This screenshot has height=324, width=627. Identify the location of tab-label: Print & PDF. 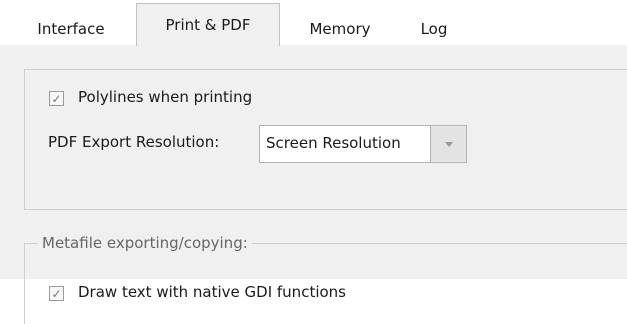
(208, 25).